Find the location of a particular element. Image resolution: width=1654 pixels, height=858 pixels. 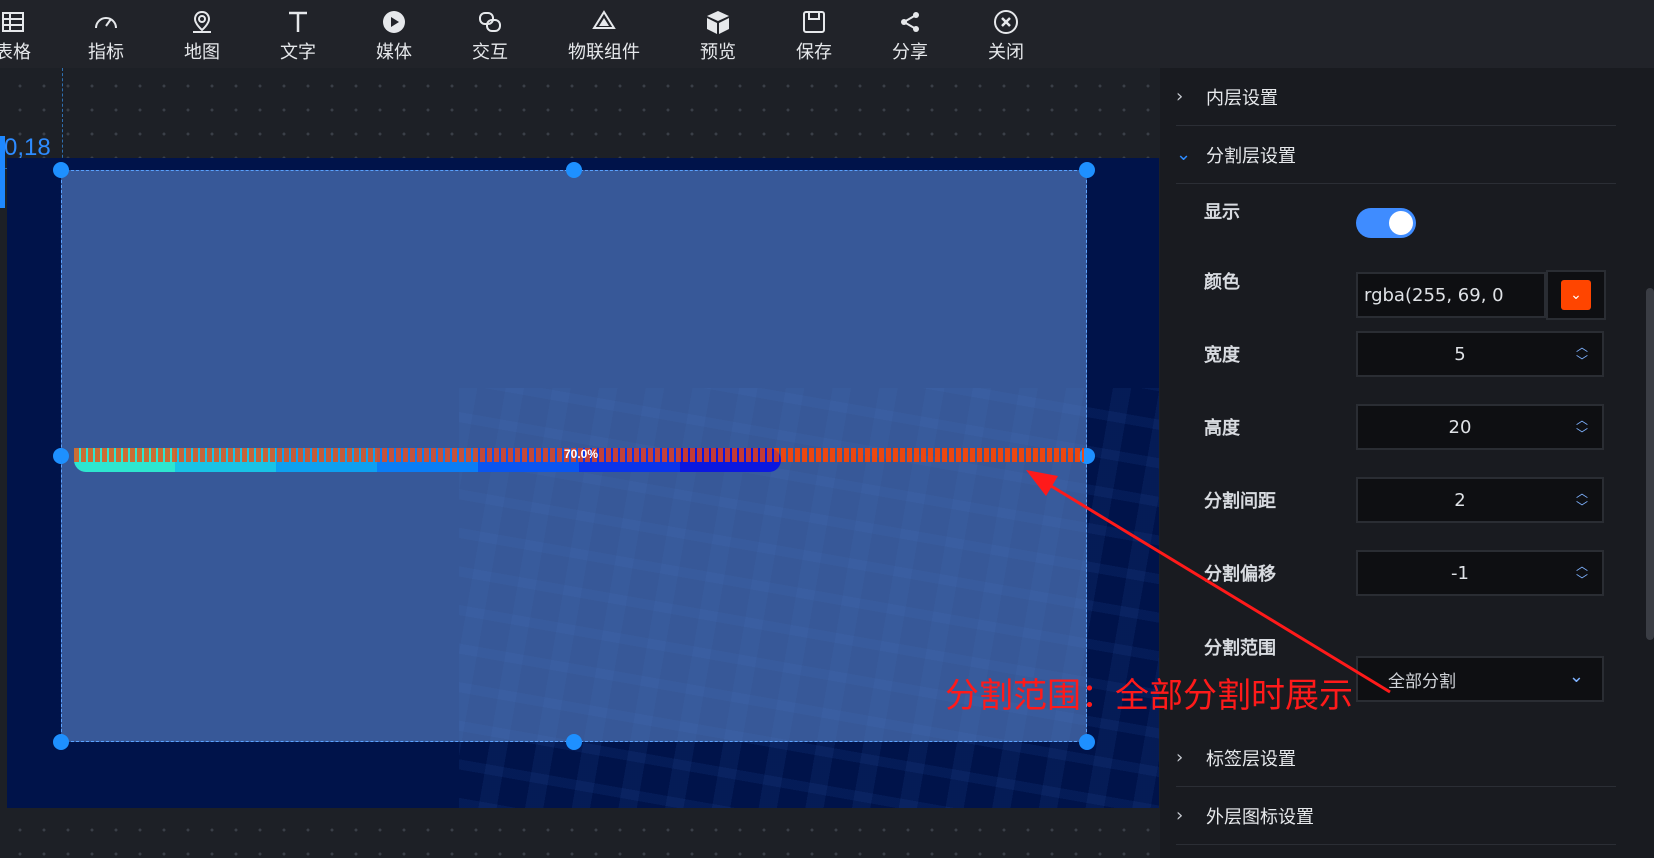

cube-icon is located at coordinates (718, 22).